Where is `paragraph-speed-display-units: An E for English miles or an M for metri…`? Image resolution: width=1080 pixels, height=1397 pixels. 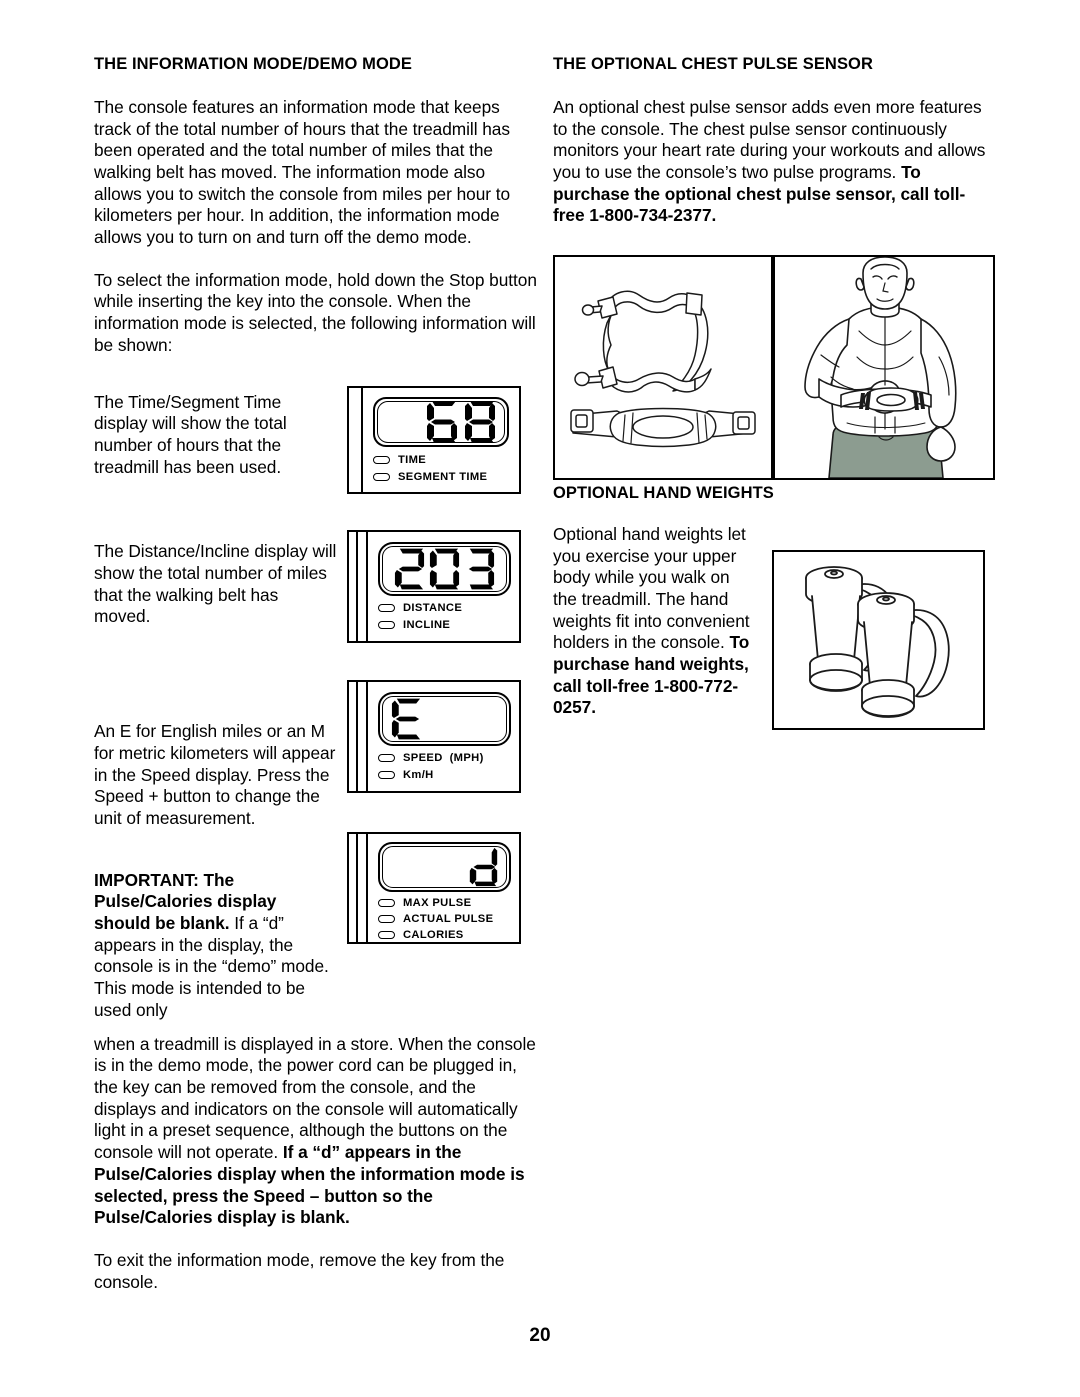 paragraph-speed-display-units: An E for English miles or an M for metri… is located at coordinates (215, 774).